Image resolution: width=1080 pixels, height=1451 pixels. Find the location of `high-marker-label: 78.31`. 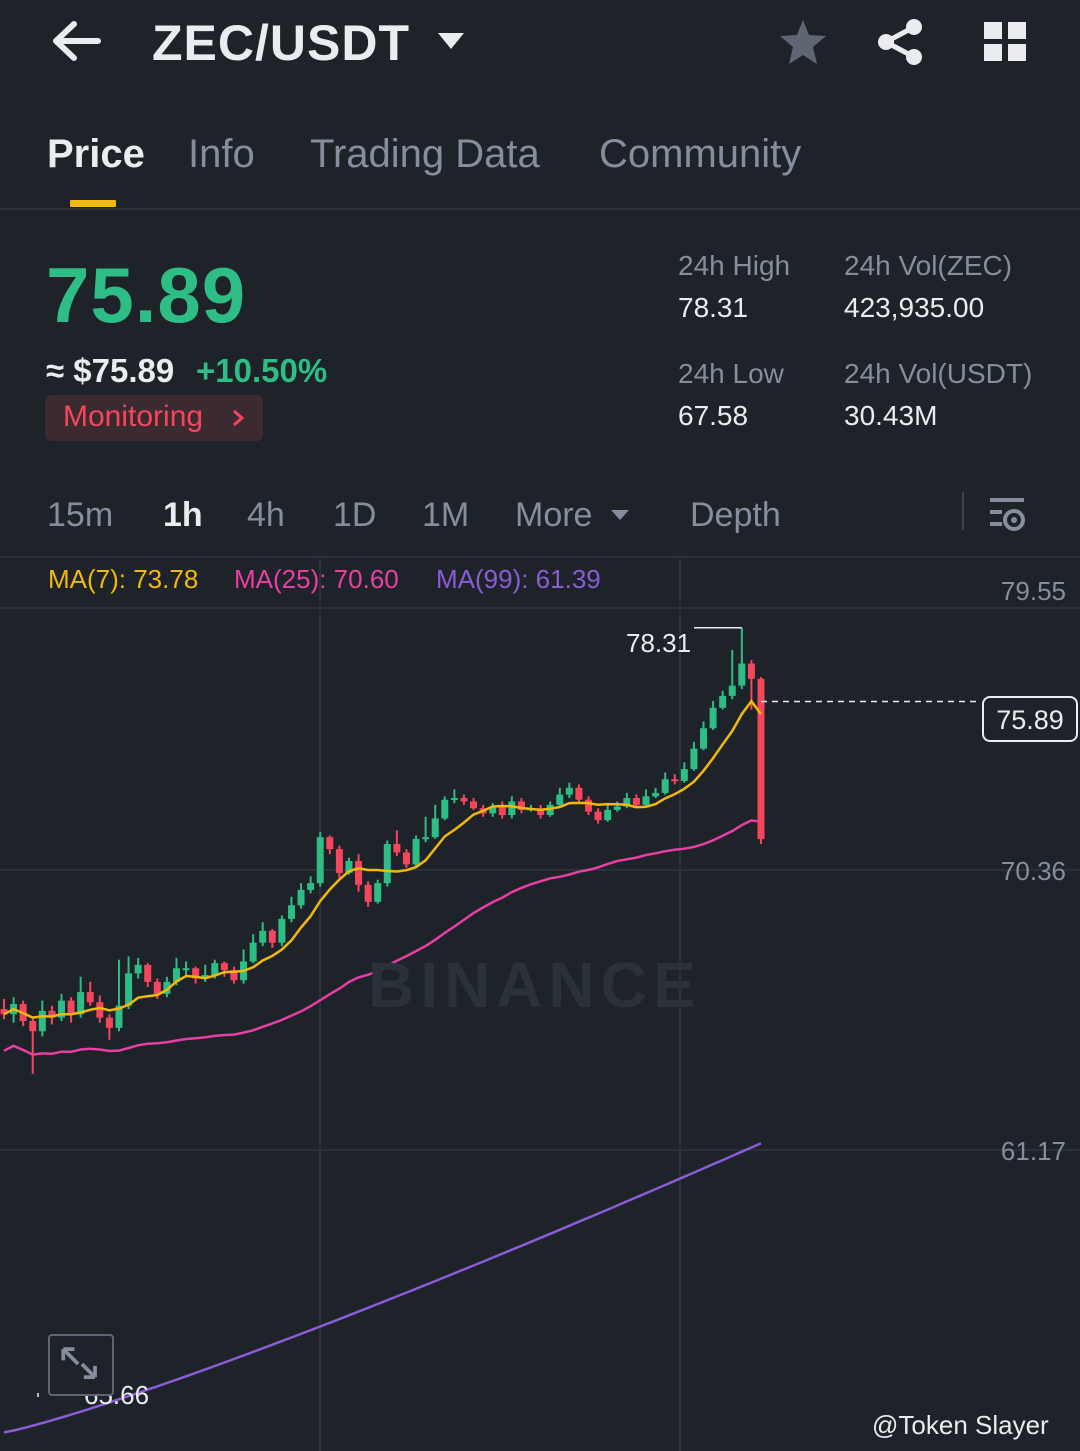

high-marker-label: 78.31 is located at coordinates (659, 643).